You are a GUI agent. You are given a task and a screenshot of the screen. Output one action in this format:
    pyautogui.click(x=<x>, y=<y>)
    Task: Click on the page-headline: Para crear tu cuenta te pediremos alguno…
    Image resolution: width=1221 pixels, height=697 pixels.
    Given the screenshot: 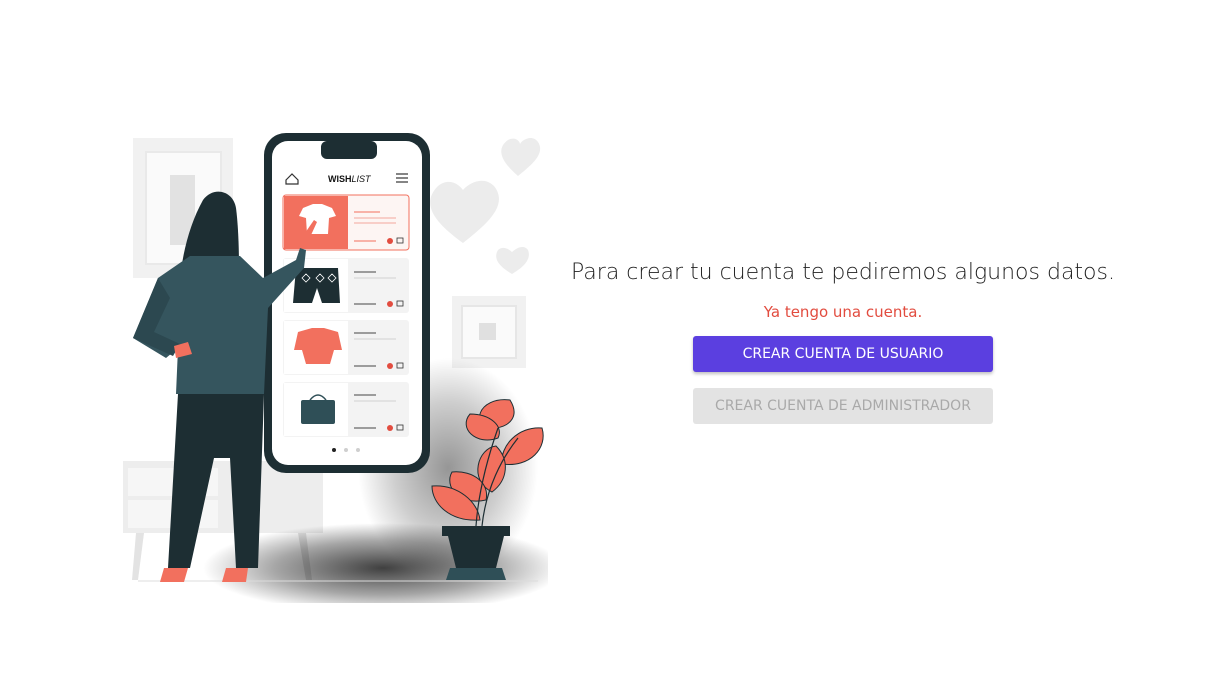 What is the action you would take?
    pyautogui.click(x=843, y=272)
    